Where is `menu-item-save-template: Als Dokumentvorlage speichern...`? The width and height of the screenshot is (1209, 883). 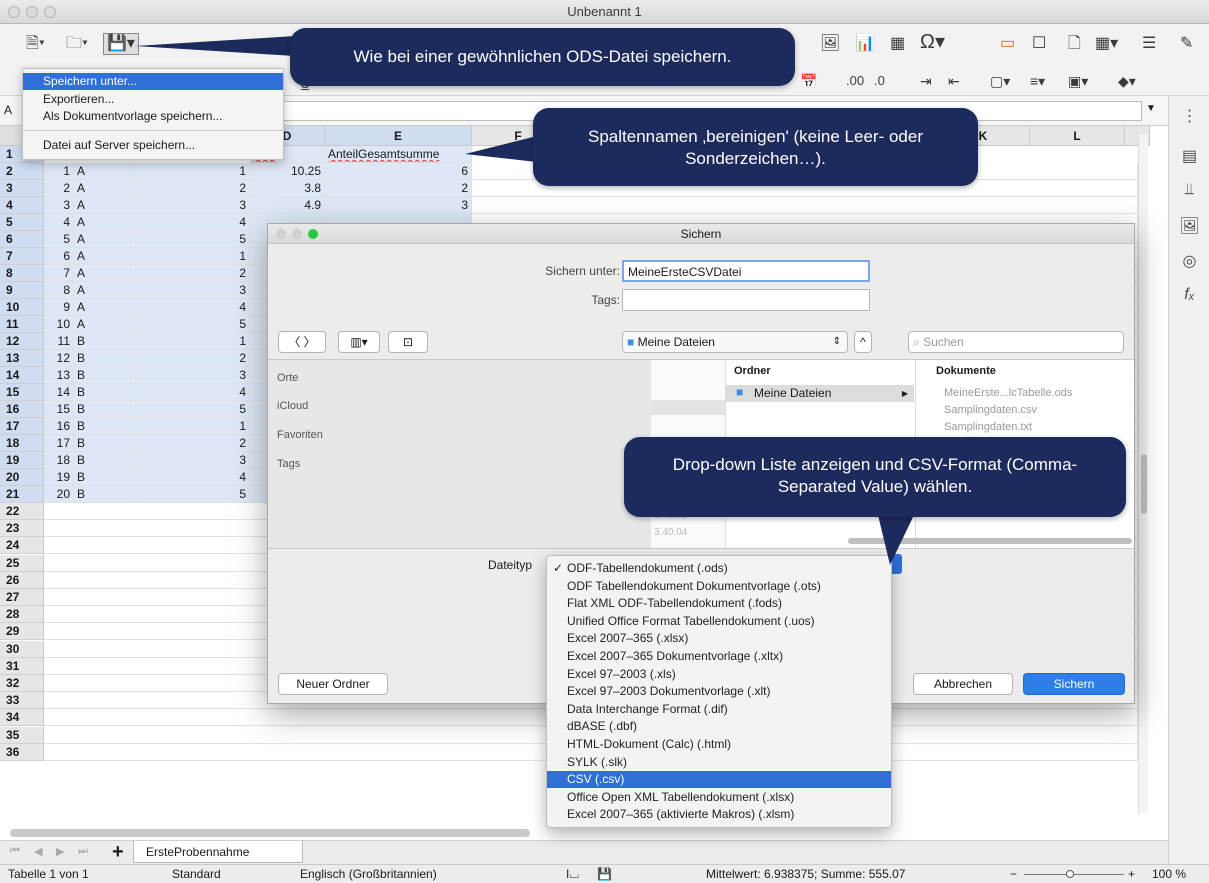
menu-item-save-template: Als Dokumentvorlage speichern... is located at coordinates (153, 116).